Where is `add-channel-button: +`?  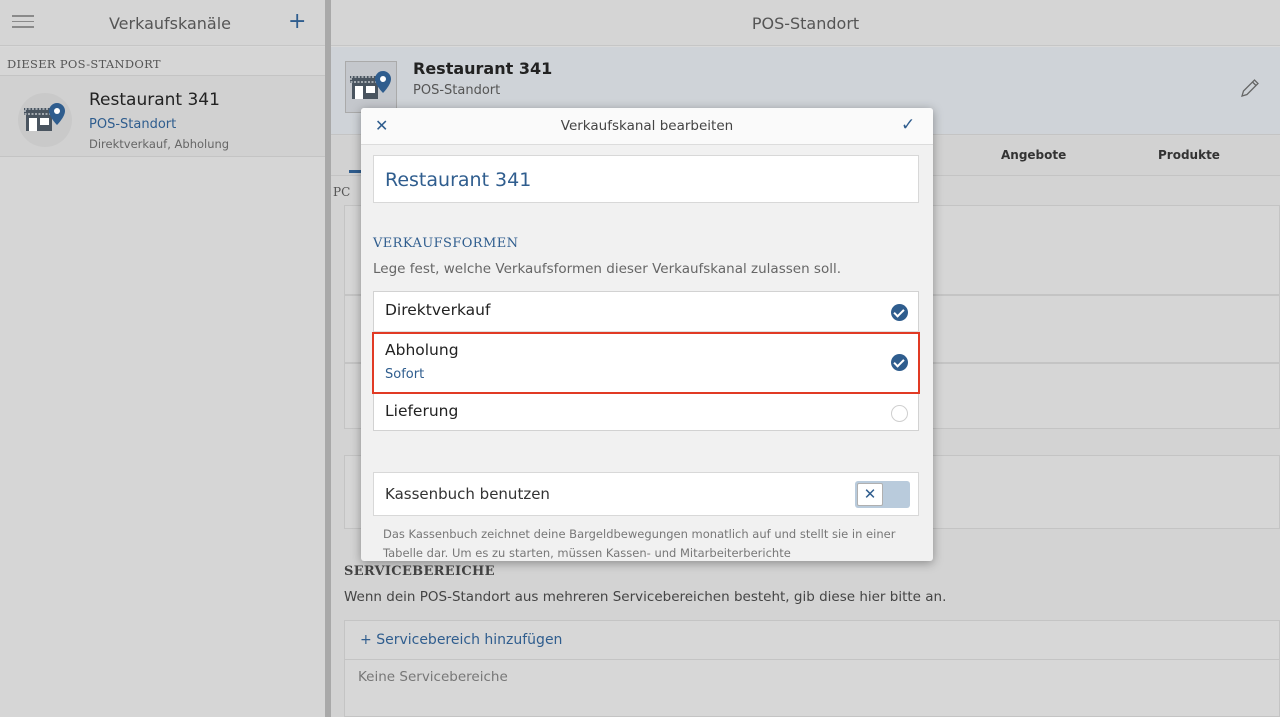
add-channel-button: + is located at coordinates (297, 21).